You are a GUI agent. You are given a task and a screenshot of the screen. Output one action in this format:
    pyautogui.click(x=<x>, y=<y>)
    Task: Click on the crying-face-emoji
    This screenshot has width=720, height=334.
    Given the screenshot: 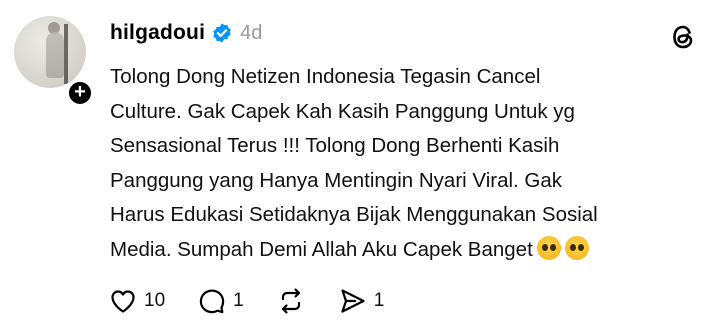 What is the action you would take?
    pyautogui.click(x=576, y=247)
    